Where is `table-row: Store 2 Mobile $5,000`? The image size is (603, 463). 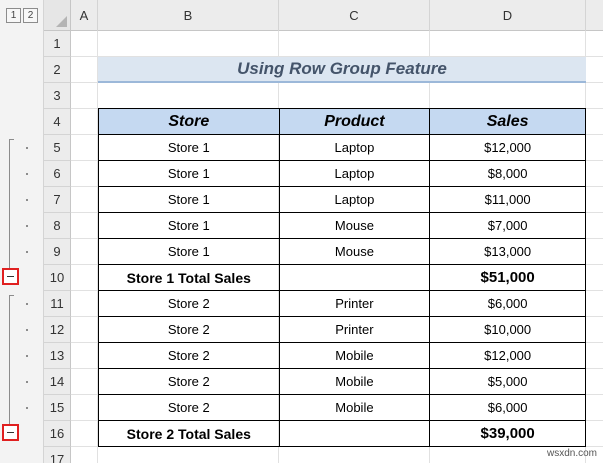
table-row: Store 2 Mobile $5,000 is located at coordinates (342, 381).